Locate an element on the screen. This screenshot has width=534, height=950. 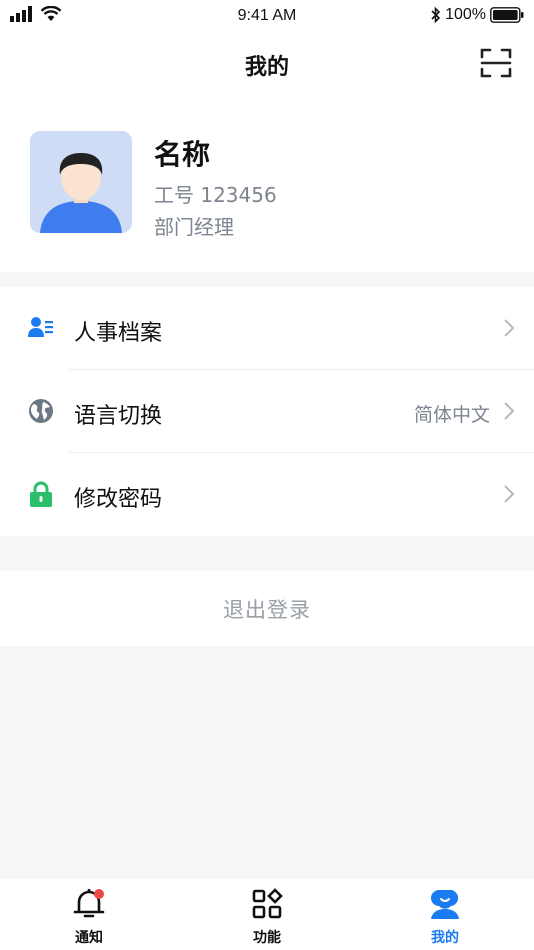
status-right: 100% is located at coordinates (477, 15).